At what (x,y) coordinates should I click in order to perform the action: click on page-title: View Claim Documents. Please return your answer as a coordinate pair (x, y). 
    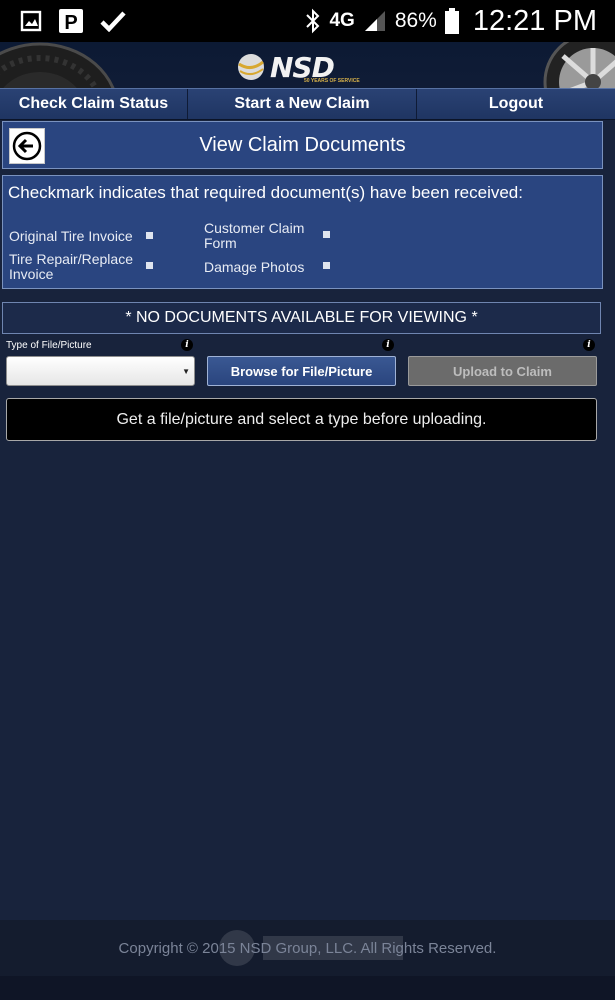
    Looking at the image, I should click on (302, 144).